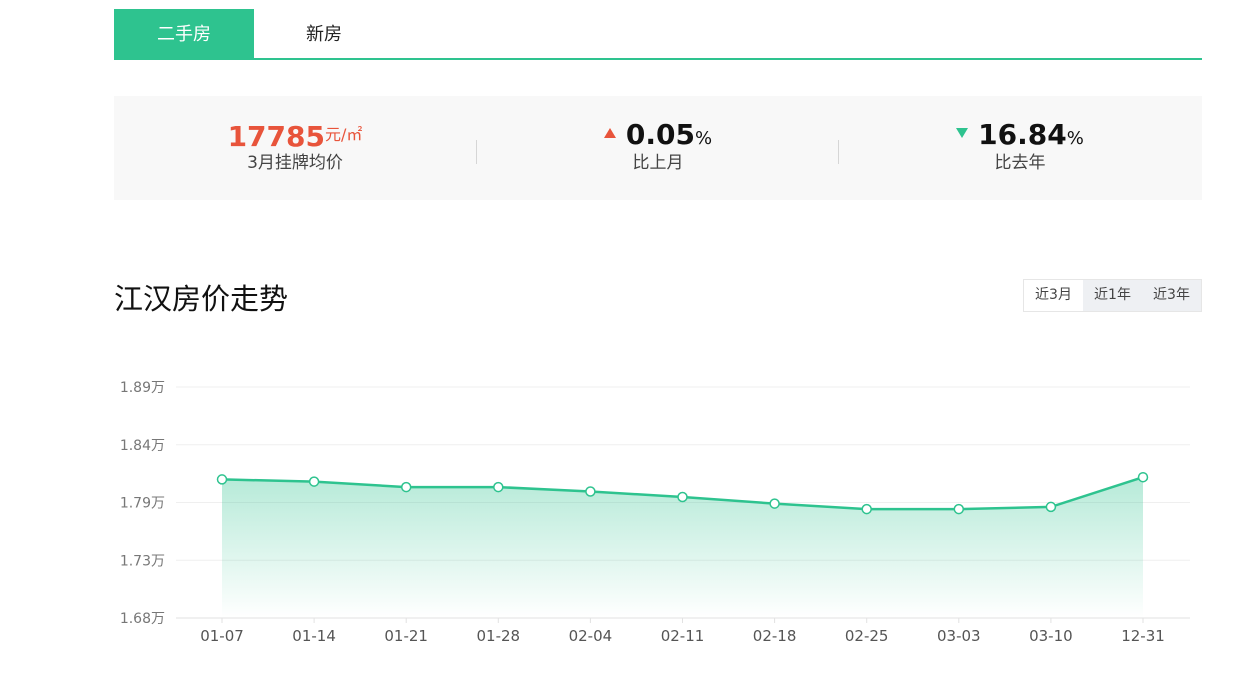 The height and width of the screenshot is (682, 1249). I want to click on x-tick-label: 02-18, so click(775, 636).